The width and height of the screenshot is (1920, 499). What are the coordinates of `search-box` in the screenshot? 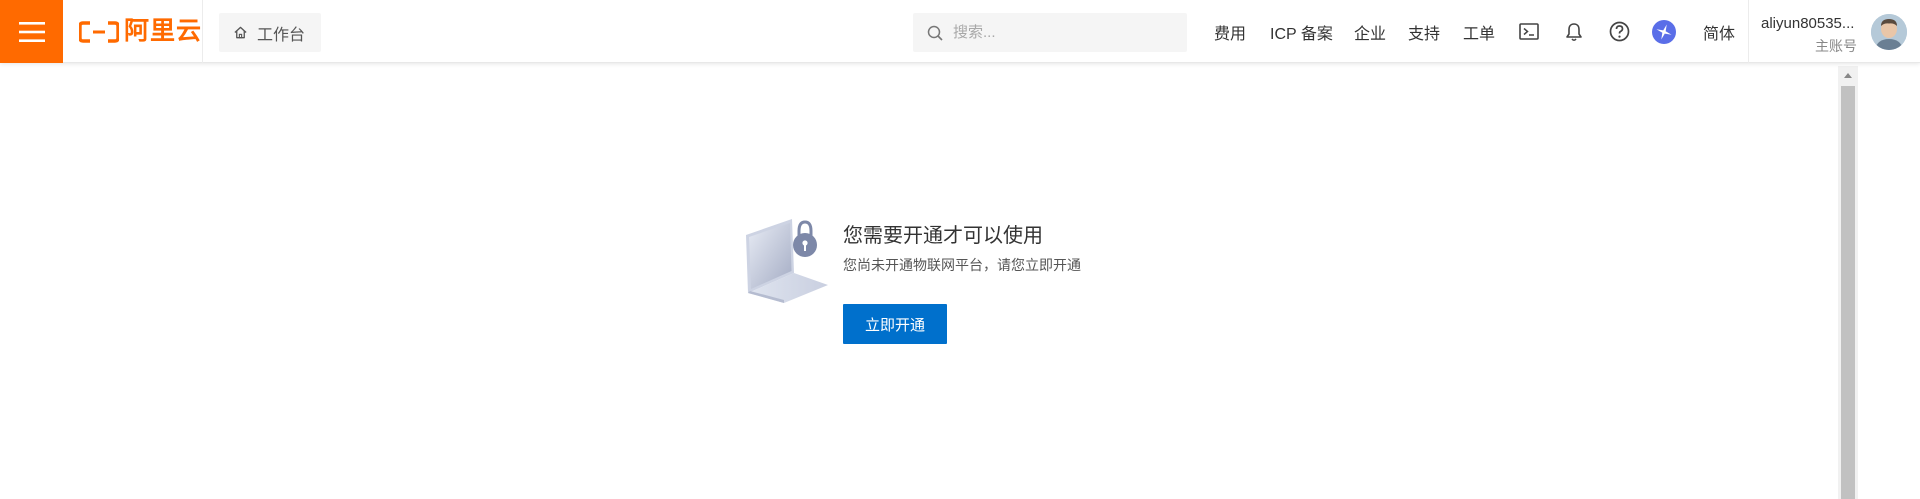 It's located at (1050, 32).